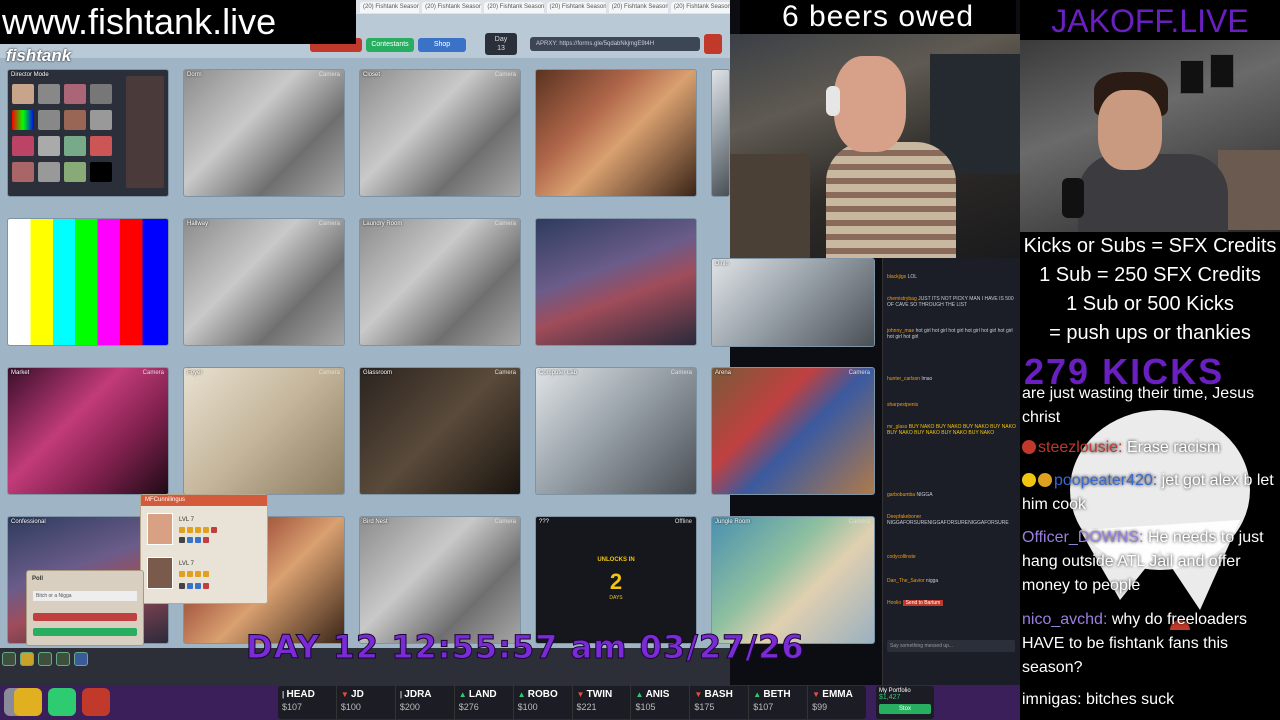 Image resolution: width=1280 pixels, height=720 pixels. I want to click on stock-item: ▲ LAND $276, so click(484, 702).